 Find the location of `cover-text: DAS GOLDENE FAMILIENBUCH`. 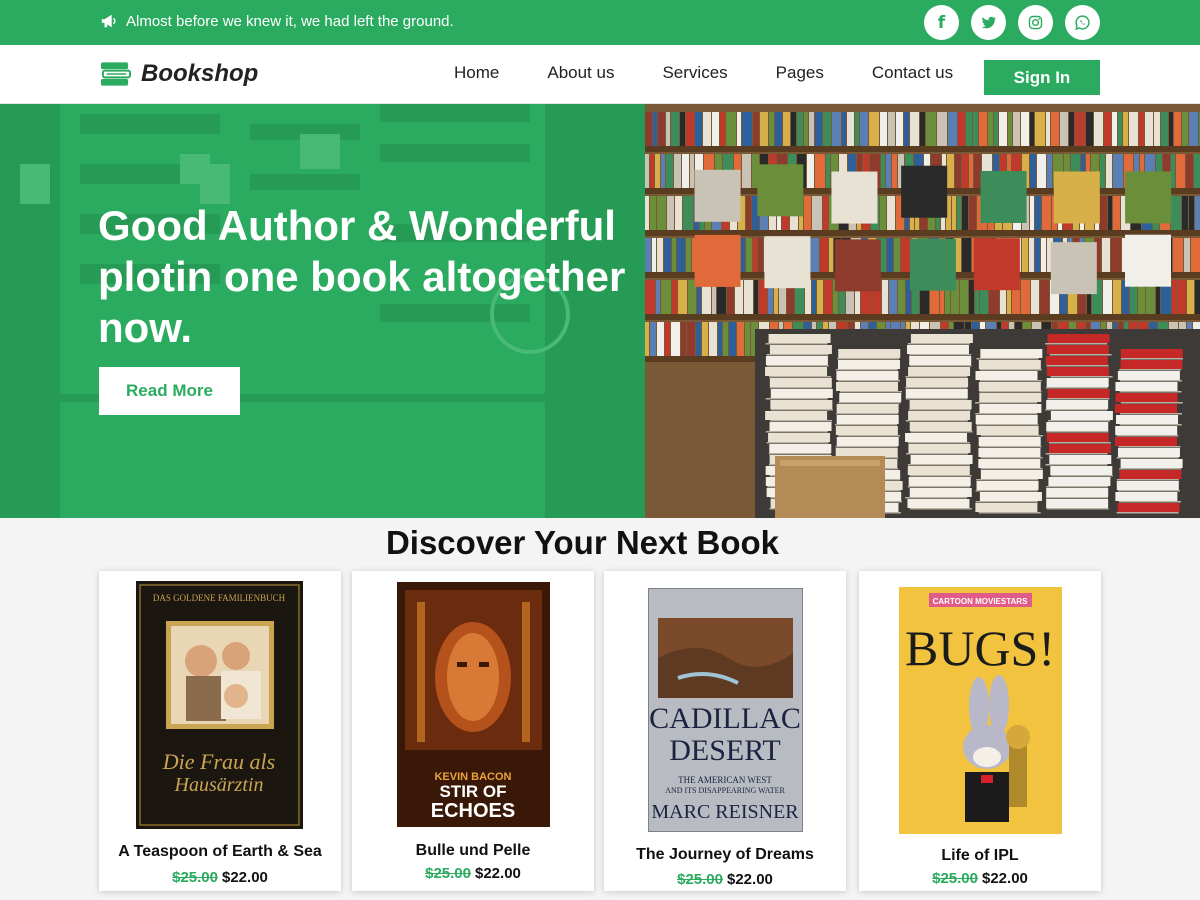

cover-text: DAS GOLDENE FAMILIENBUCH is located at coordinates (219, 598).